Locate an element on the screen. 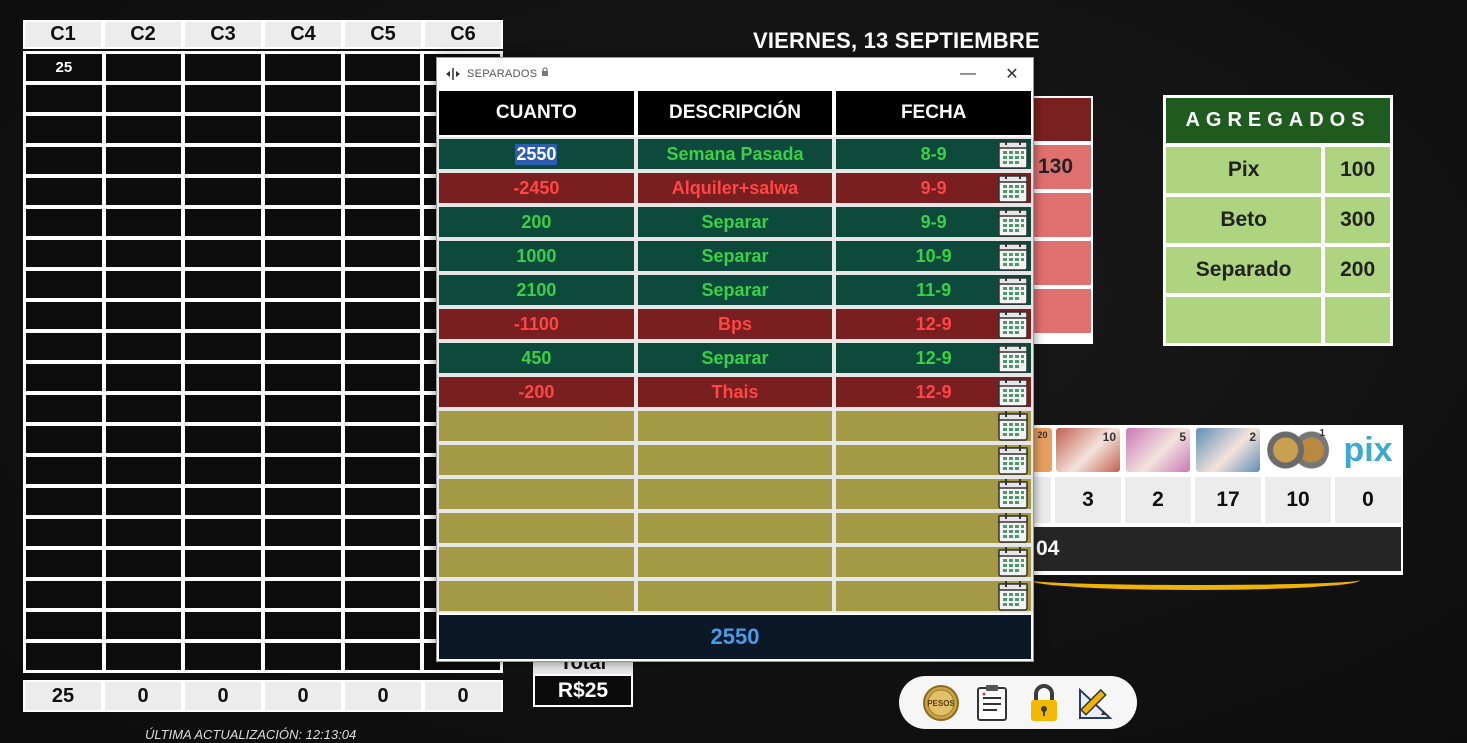 The image size is (1467, 743). agregados-name is located at coordinates (1244, 320).